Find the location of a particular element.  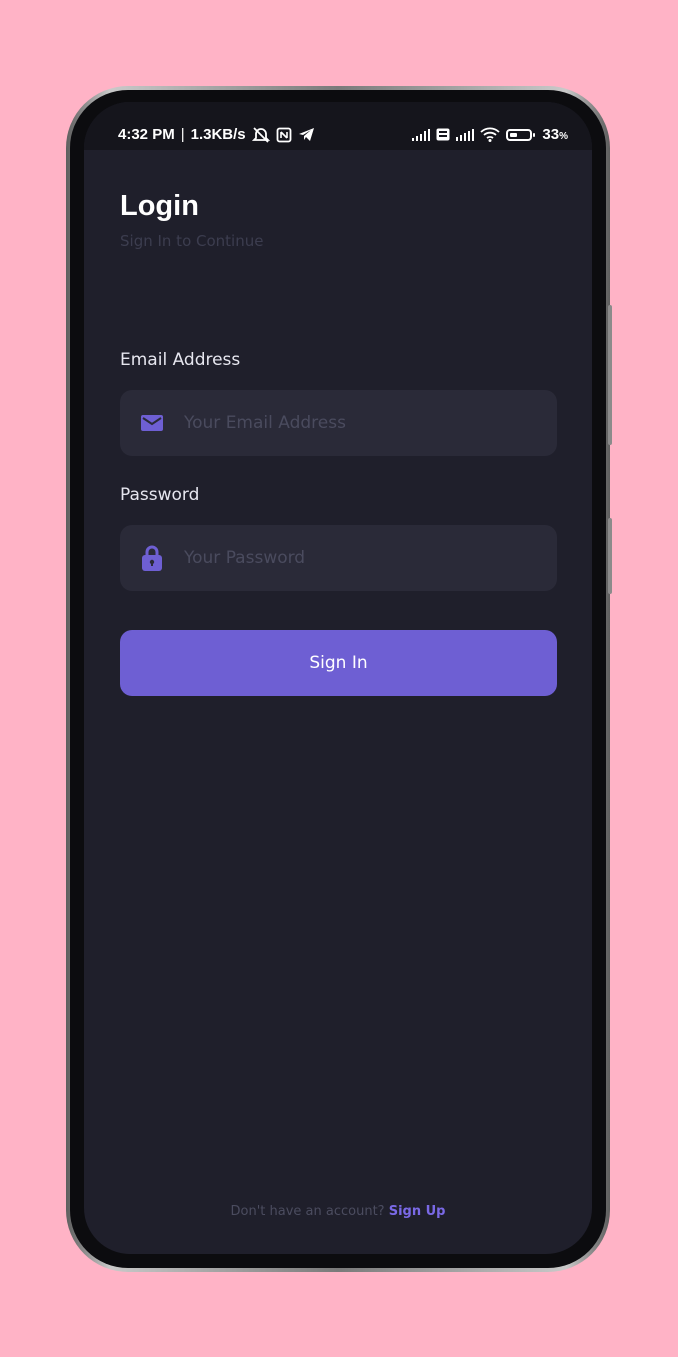

sign-up-link: Sign Up is located at coordinates (417, 1211).